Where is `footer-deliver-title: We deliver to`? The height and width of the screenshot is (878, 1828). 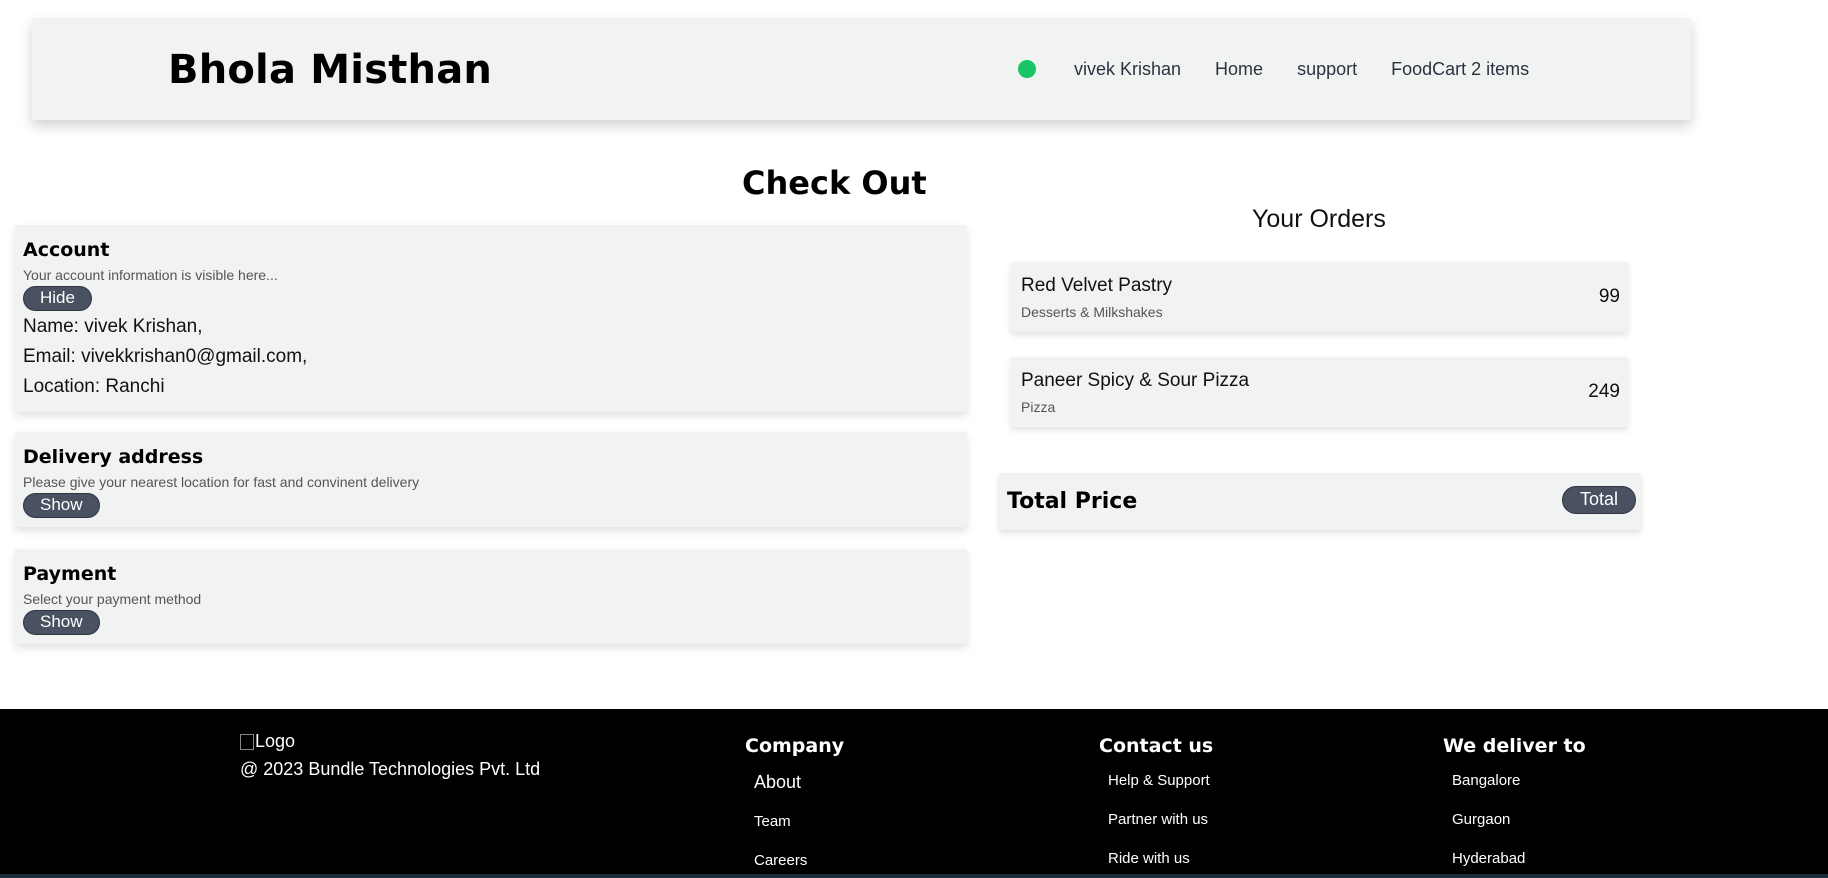 footer-deliver-title: We deliver to is located at coordinates (1514, 746).